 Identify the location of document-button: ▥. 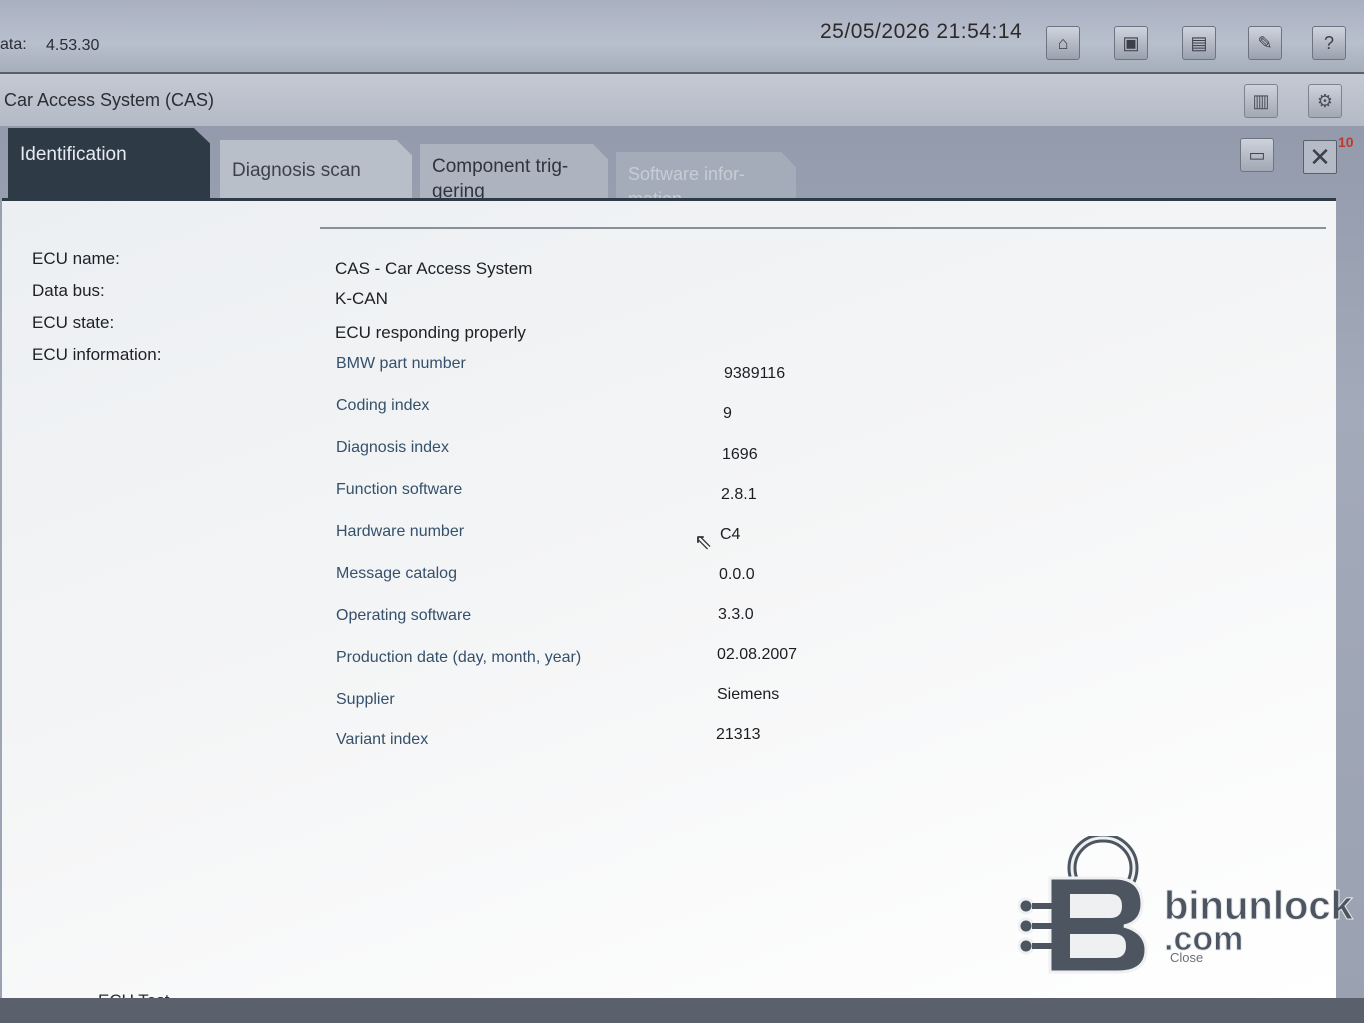
(1261, 101).